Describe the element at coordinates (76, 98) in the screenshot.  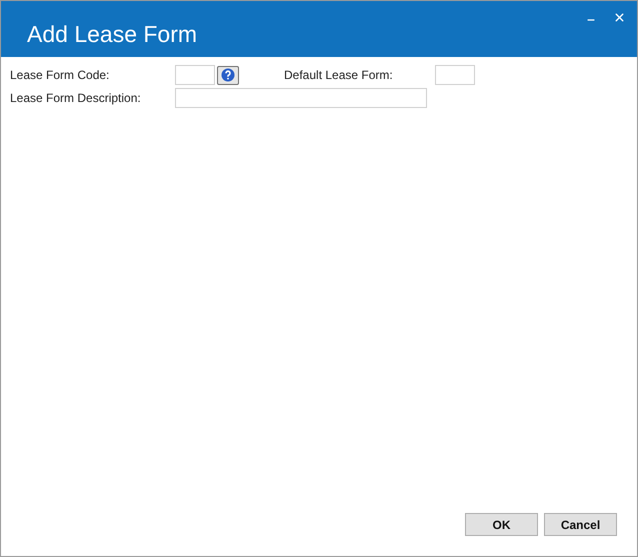
I see `field-label: Lease Form Description:` at that location.